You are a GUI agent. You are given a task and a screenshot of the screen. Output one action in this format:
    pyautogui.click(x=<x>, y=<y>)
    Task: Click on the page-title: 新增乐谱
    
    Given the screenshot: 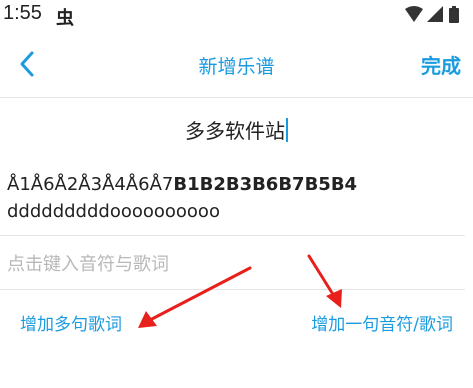 What is the action you would take?
    pyautogui.click(x=236, y=67)
    